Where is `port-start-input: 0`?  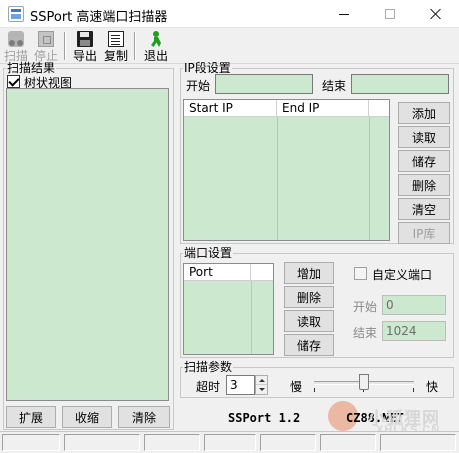
port-start-input: 0 is located at coordinates (414, 305).